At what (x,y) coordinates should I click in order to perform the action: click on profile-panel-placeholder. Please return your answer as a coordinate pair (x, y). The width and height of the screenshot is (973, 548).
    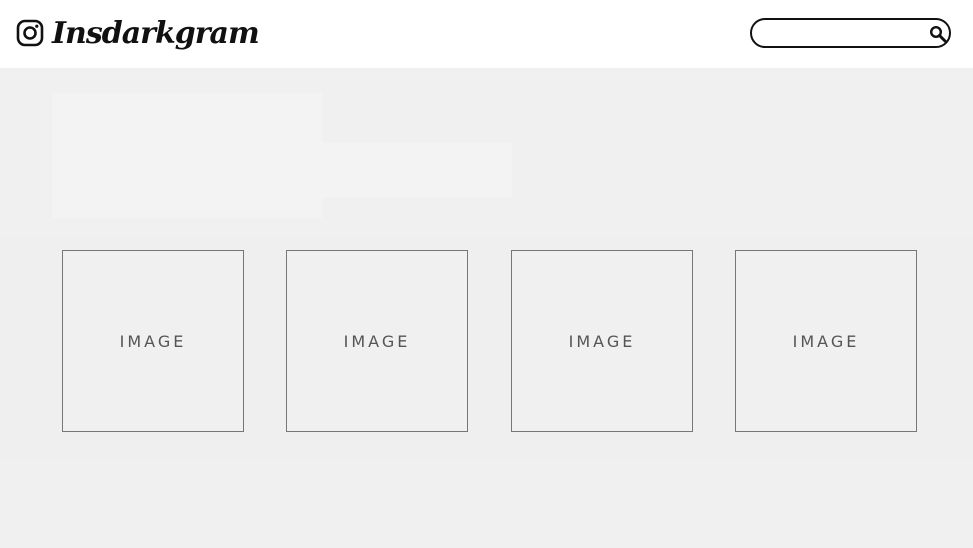
    Looking at the image, I should click on (187, 155).